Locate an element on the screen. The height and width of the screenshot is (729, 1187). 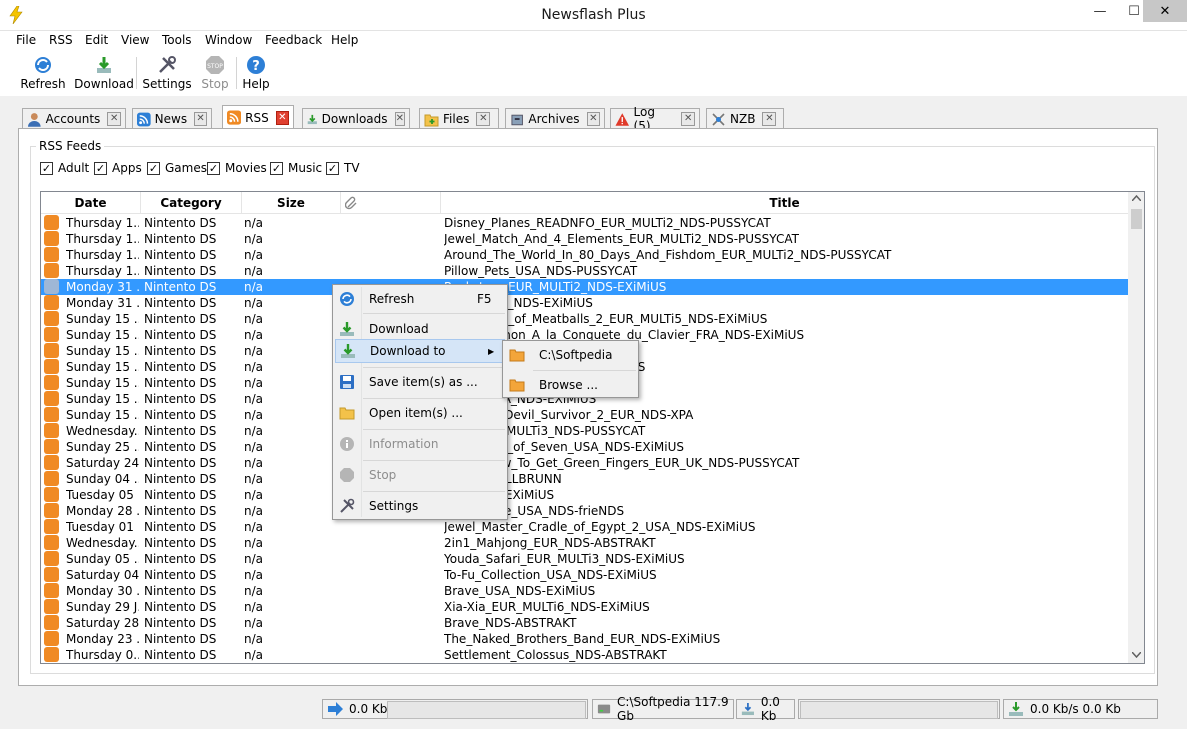
column-attachment is located at coordinates (391, 203).